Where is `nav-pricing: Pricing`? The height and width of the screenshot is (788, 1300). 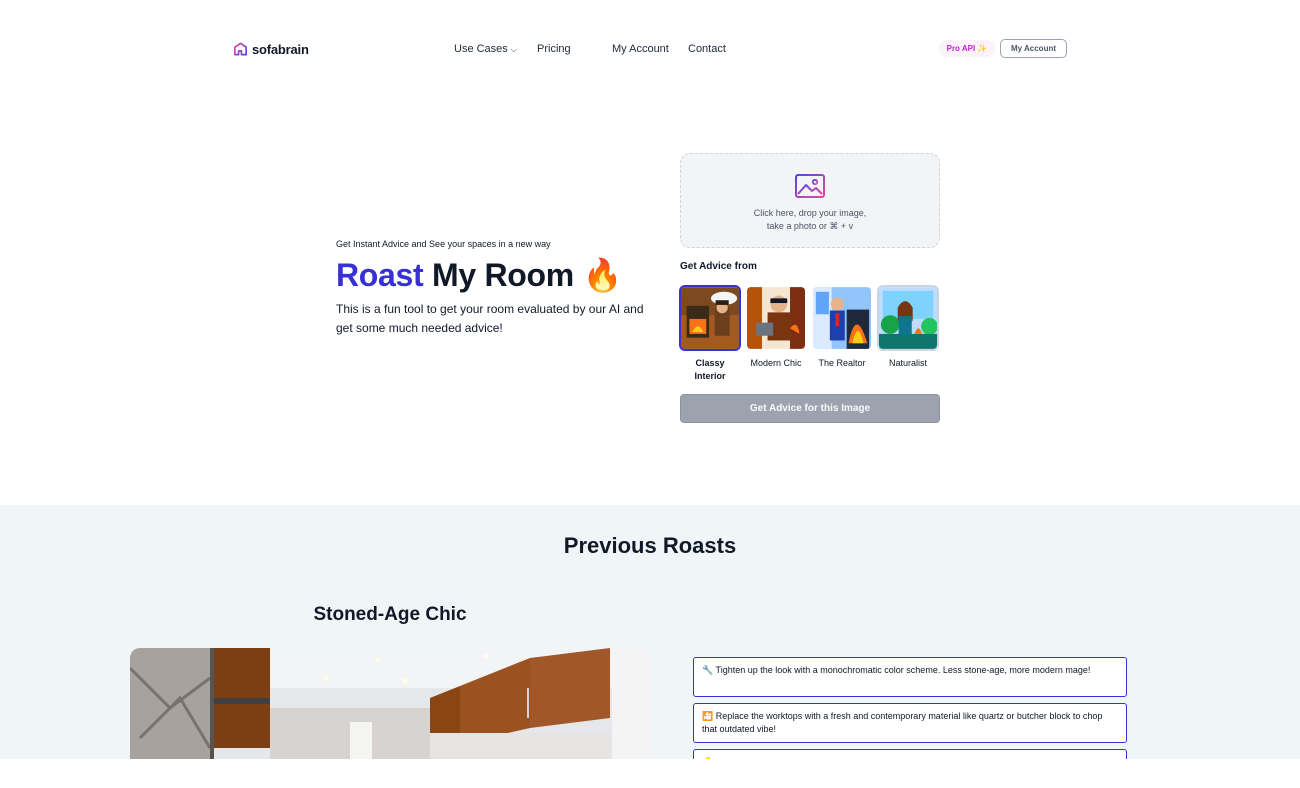 nav-pricing: Pricing is located at coordinates (554, 49).